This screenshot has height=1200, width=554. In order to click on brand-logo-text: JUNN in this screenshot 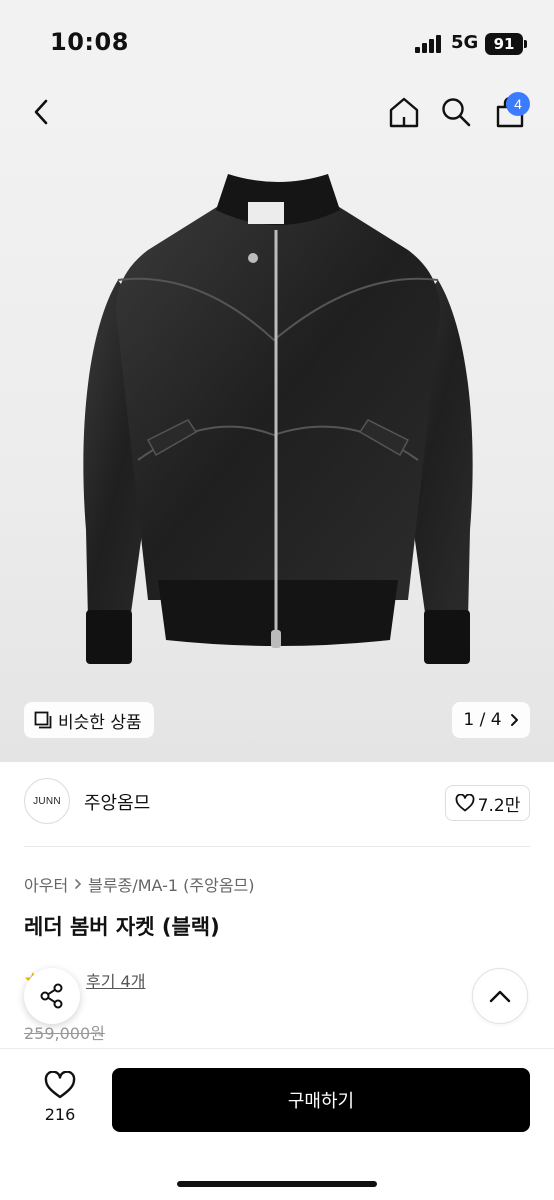, I will do `click(47, 801)`.